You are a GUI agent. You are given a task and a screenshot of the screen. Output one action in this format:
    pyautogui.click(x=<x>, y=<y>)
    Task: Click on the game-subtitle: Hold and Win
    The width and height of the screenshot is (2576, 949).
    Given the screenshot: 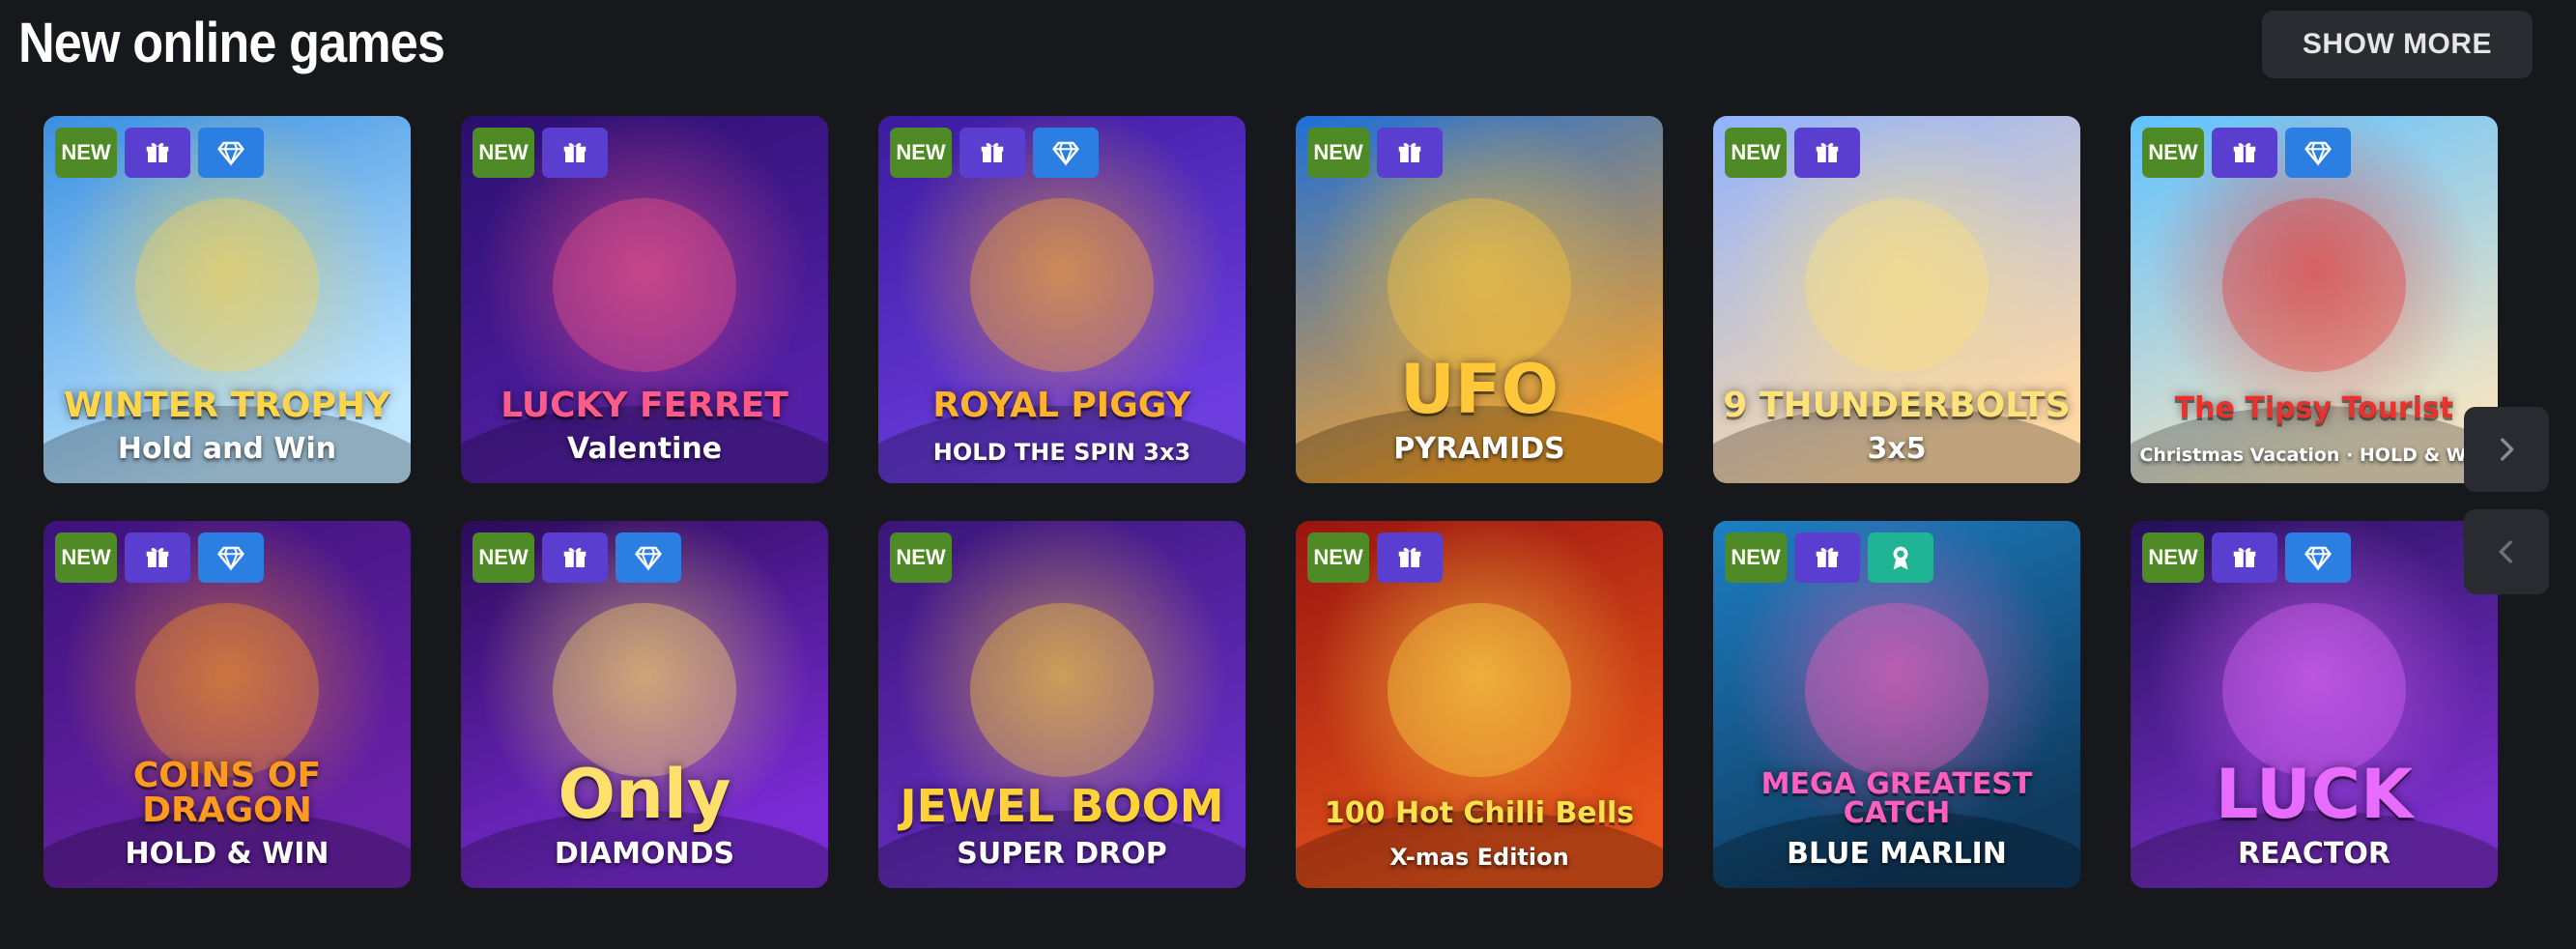 What is the action you would take?
    pyautogui.click(x=227, y=449)
    